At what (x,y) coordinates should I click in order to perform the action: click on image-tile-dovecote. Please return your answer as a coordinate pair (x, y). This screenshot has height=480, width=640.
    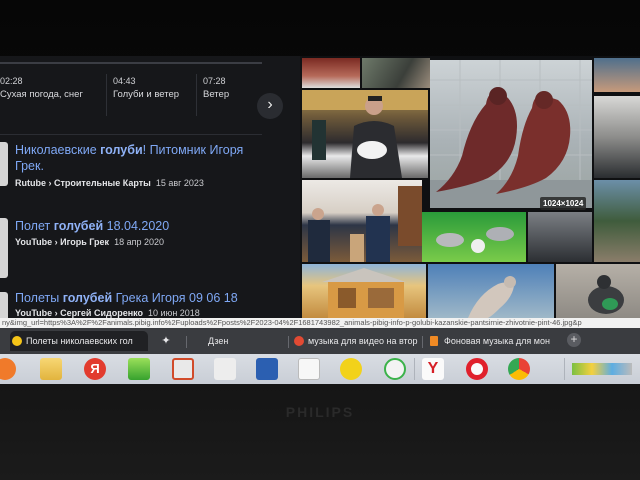
    Looking at the image, I should click on (364, 291).